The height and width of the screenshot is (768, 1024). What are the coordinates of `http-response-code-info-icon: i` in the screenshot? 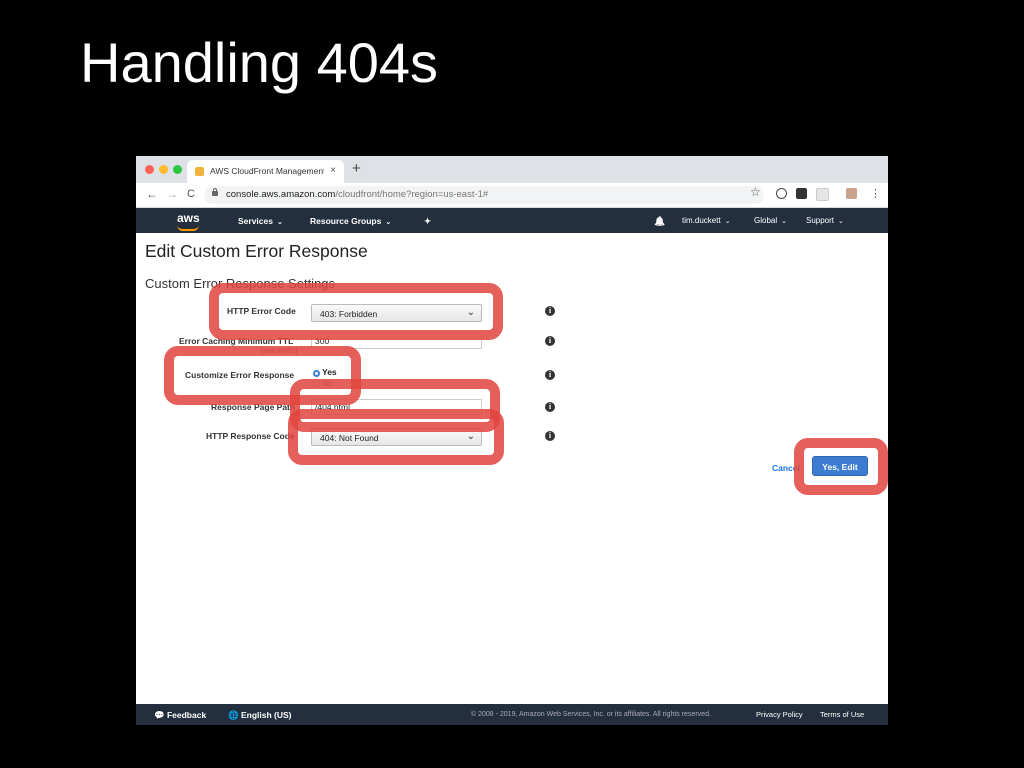 It's located at (550, 436).